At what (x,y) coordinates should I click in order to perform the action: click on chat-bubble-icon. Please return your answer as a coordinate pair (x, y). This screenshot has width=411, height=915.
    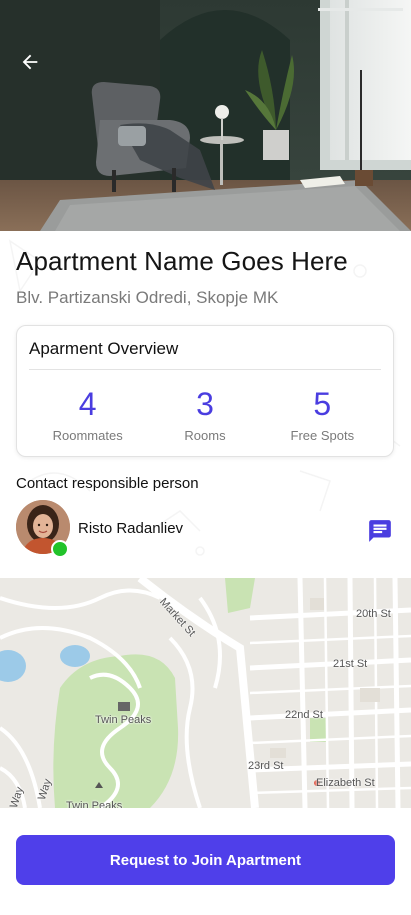
    Looking at the image, I should click on (380, 531).